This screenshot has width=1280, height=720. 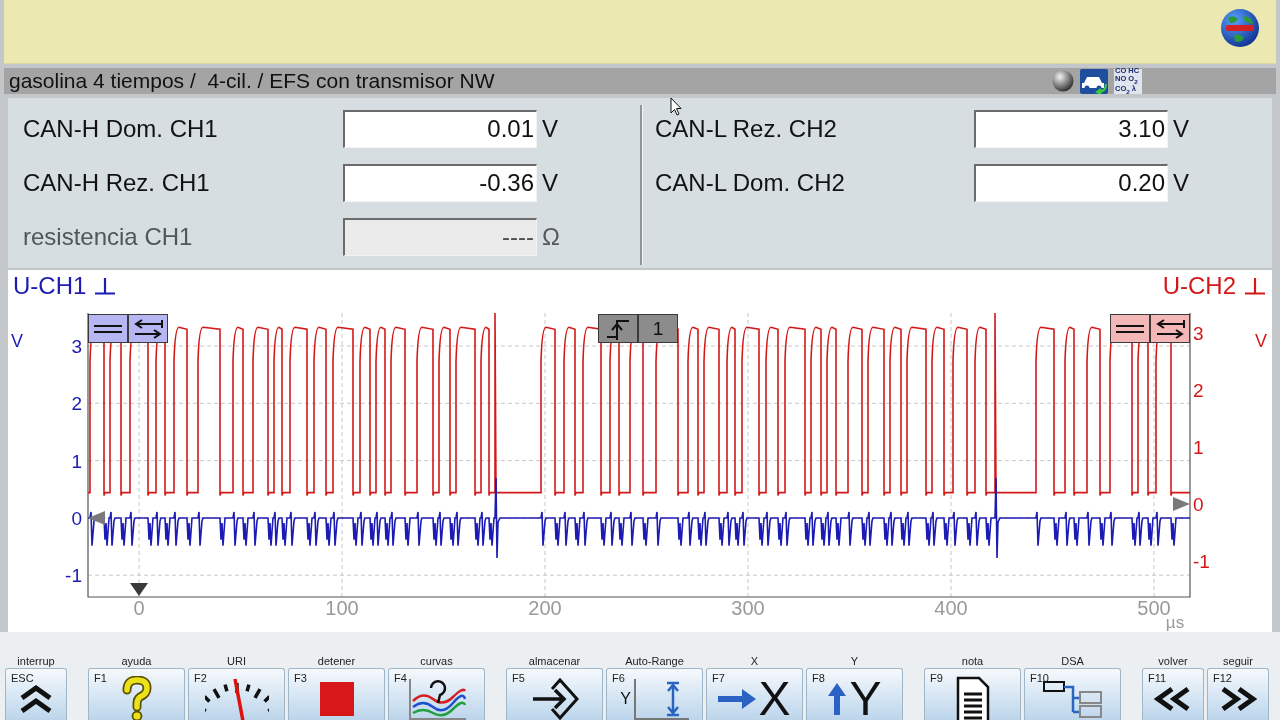 I want to click on measurement-label: CAN-L Rez. CH2, so click(x=746, y=129).